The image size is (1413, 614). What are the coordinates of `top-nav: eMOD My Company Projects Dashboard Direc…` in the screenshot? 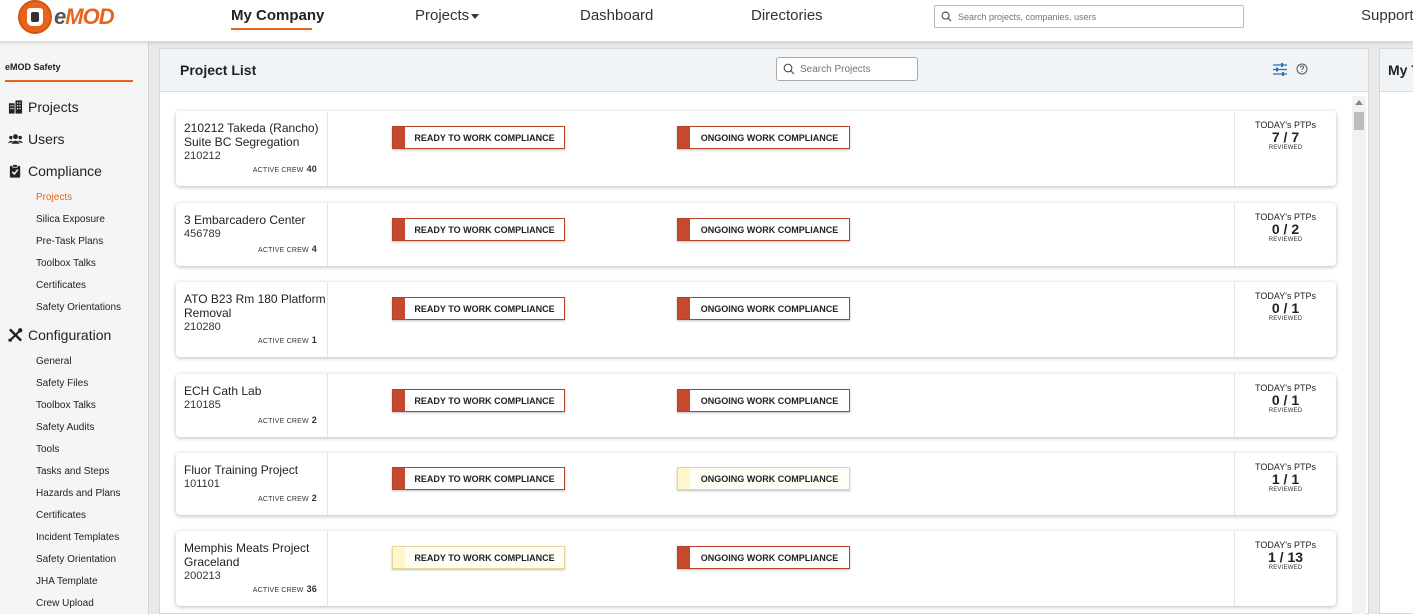 It's located at (706, 21).